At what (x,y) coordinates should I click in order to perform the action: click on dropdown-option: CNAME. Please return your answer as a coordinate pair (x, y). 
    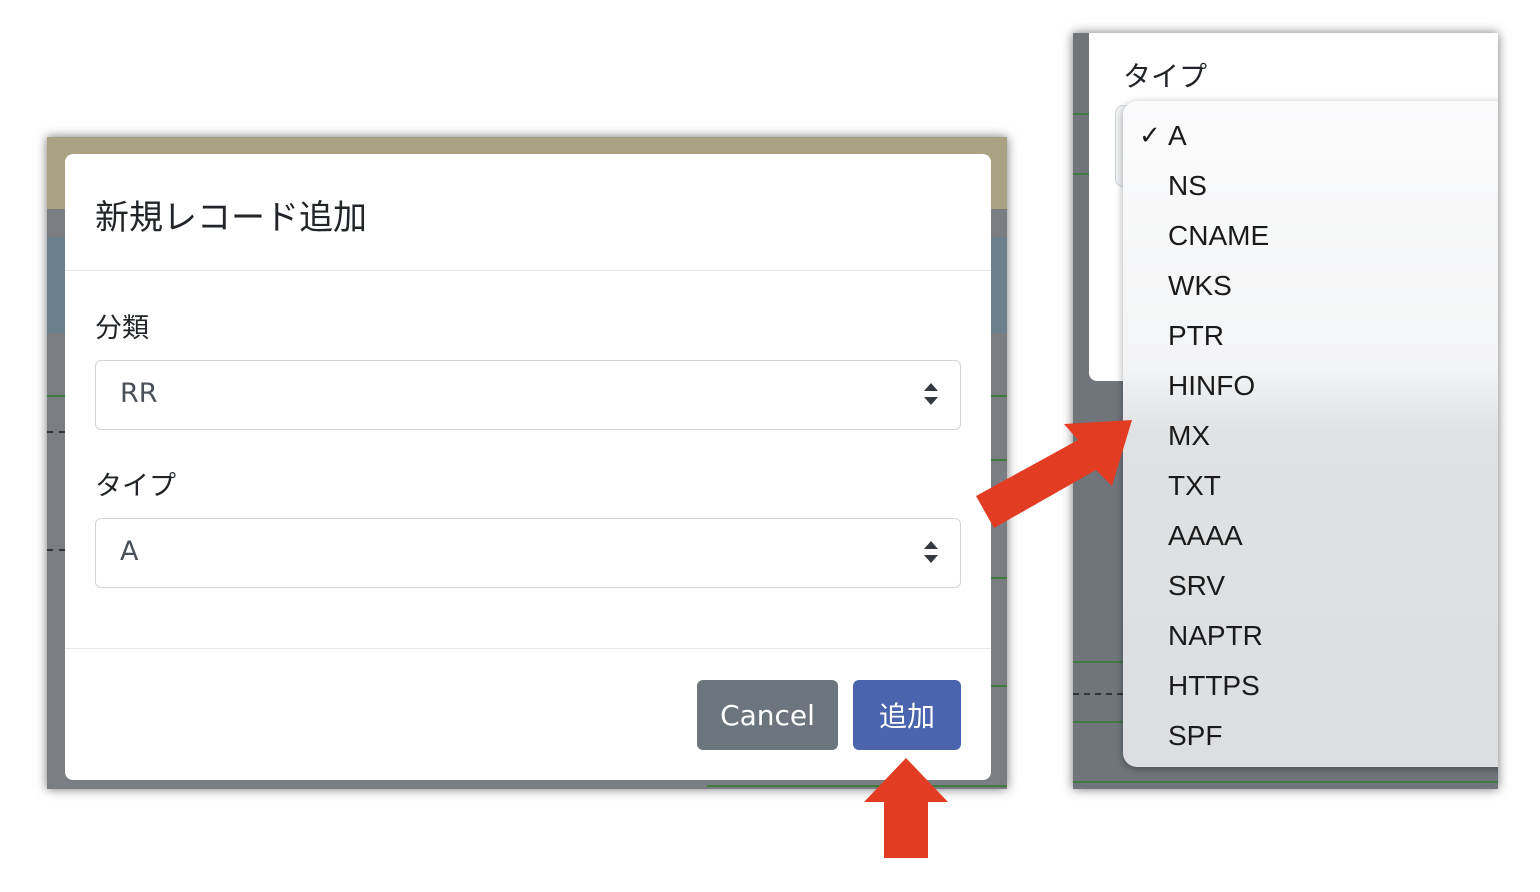
    Looking at the image, I should click on (1218, 236).